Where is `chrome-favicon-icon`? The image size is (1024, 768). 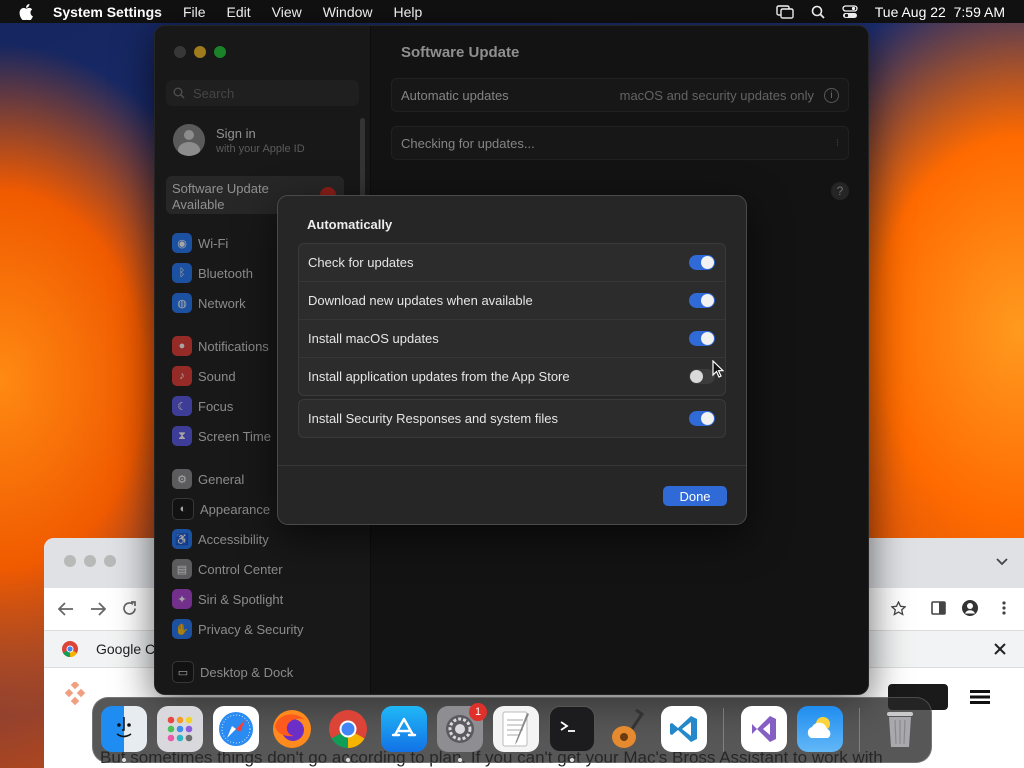
chrome-favicon-icon is located at coordinates (70, 649).